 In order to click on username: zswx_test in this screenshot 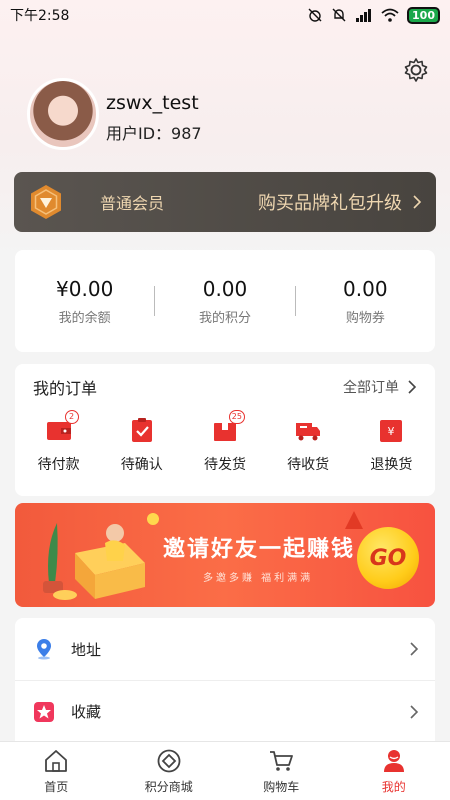, I will do `click(152, 103)`.